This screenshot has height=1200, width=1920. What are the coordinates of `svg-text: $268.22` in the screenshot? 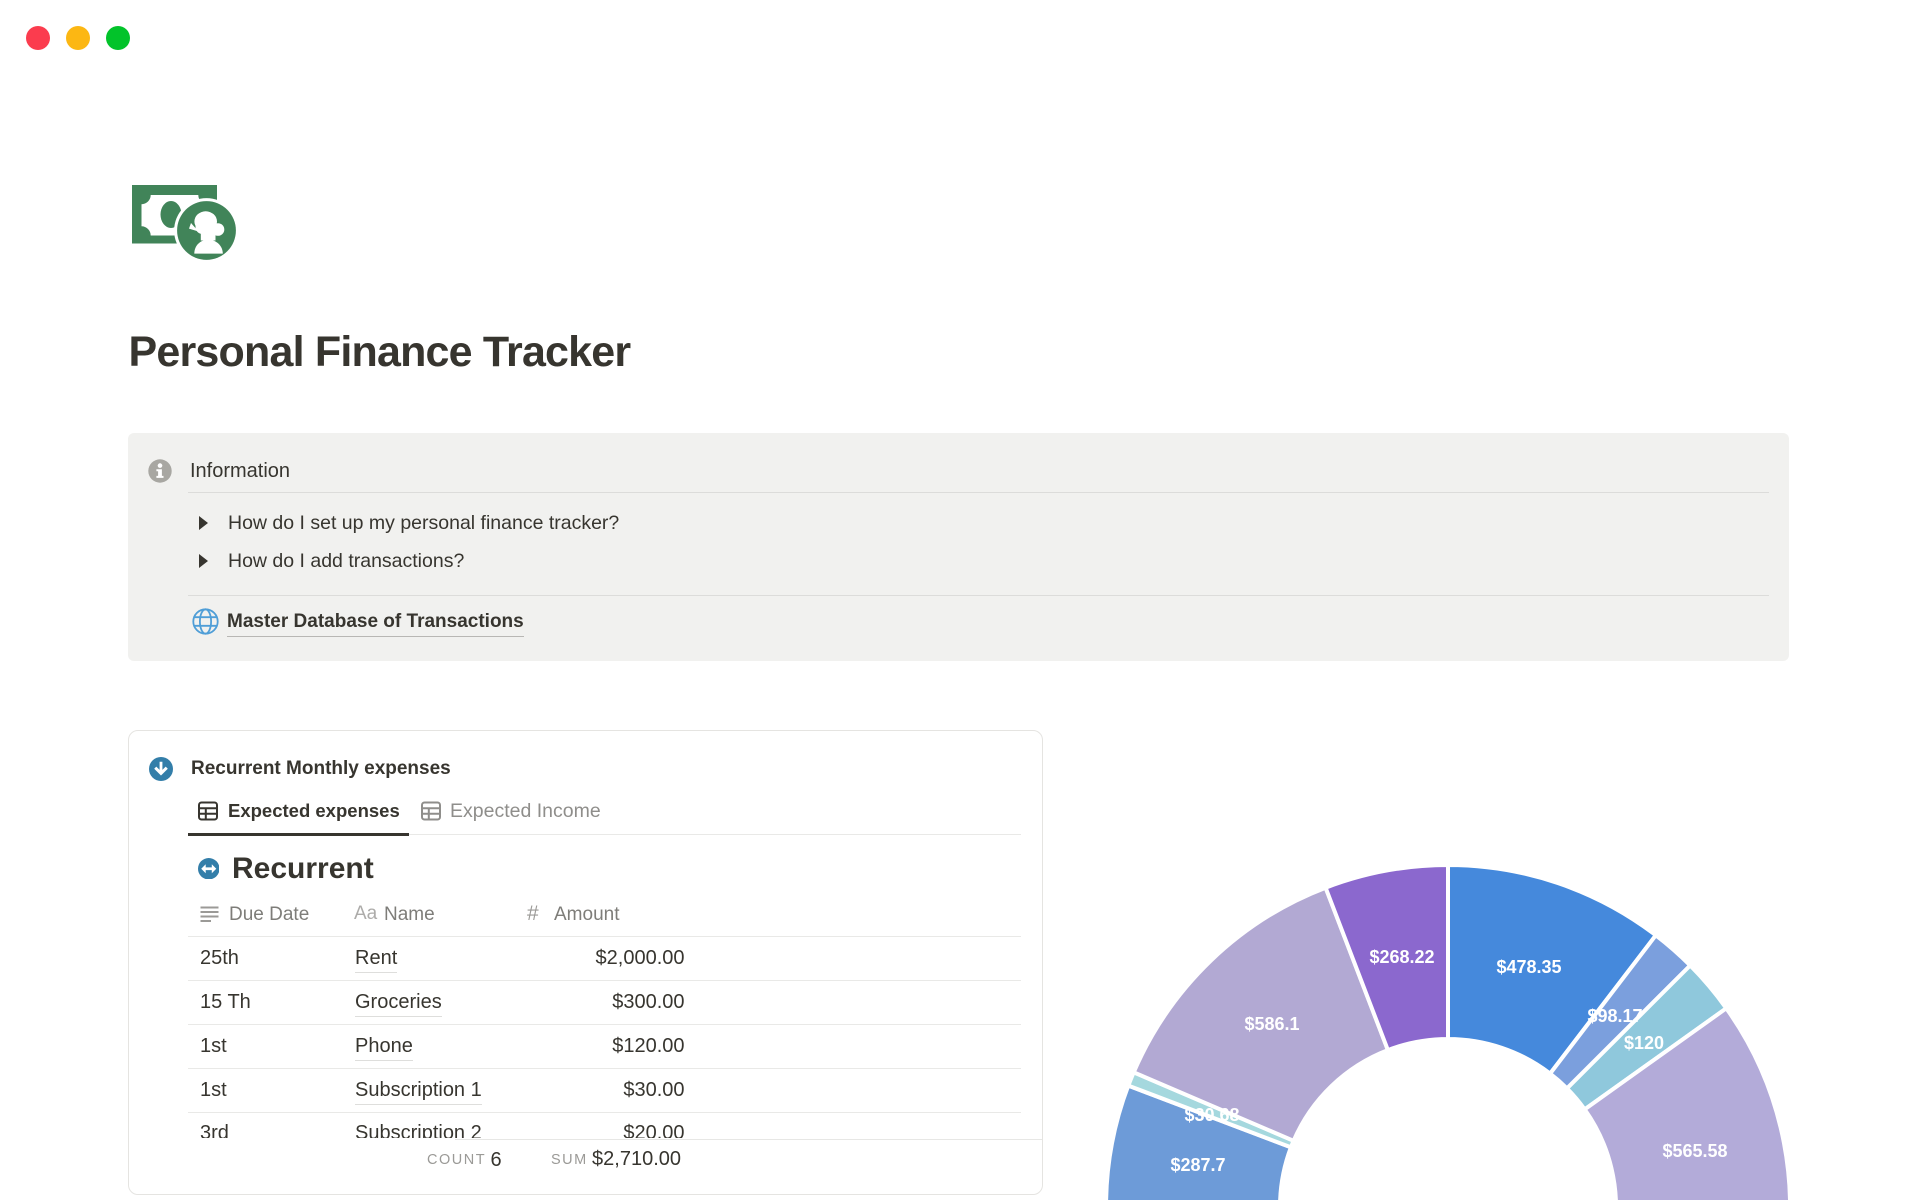 It's located at (1401, 957).